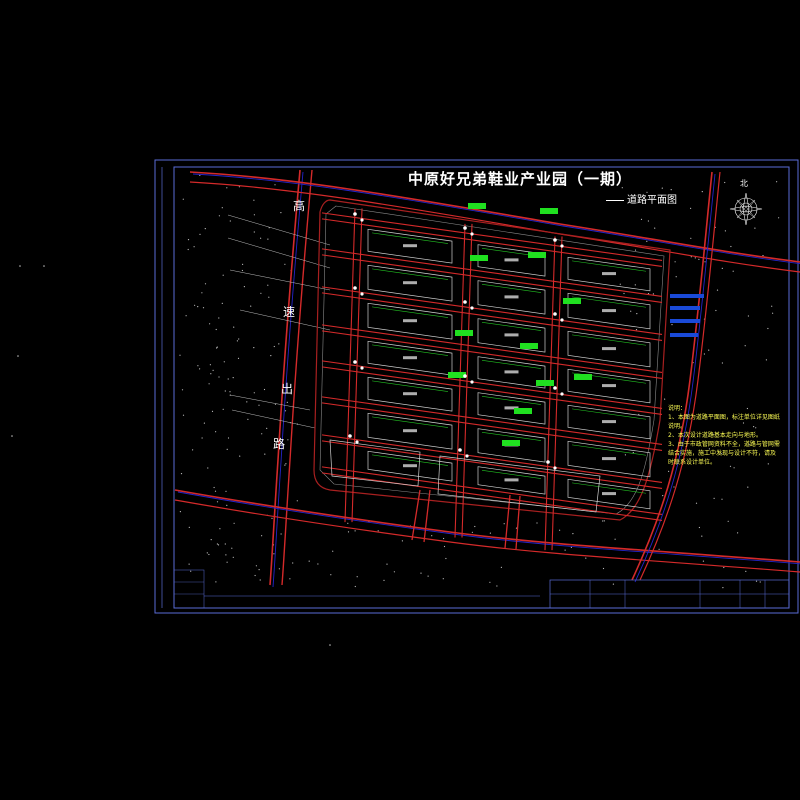 The width and height of the screenshot is (800, 800). I want to click on site-line, so click(280, 280).